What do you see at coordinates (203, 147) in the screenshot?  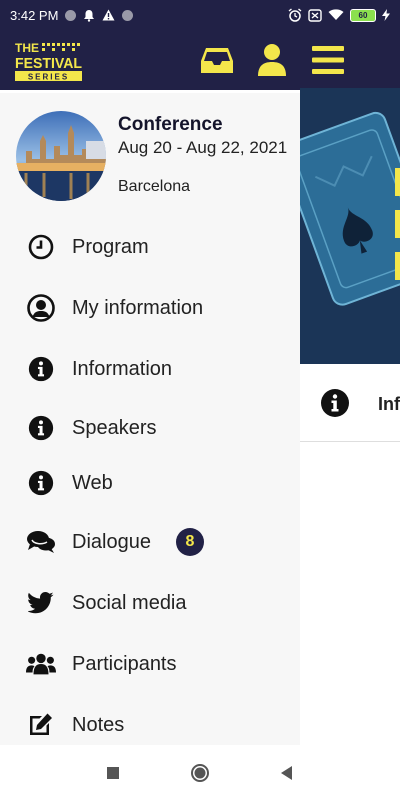 I see `event-dates: Aug 20 - Aug 22, 2021` at bounding box center [203, 147].